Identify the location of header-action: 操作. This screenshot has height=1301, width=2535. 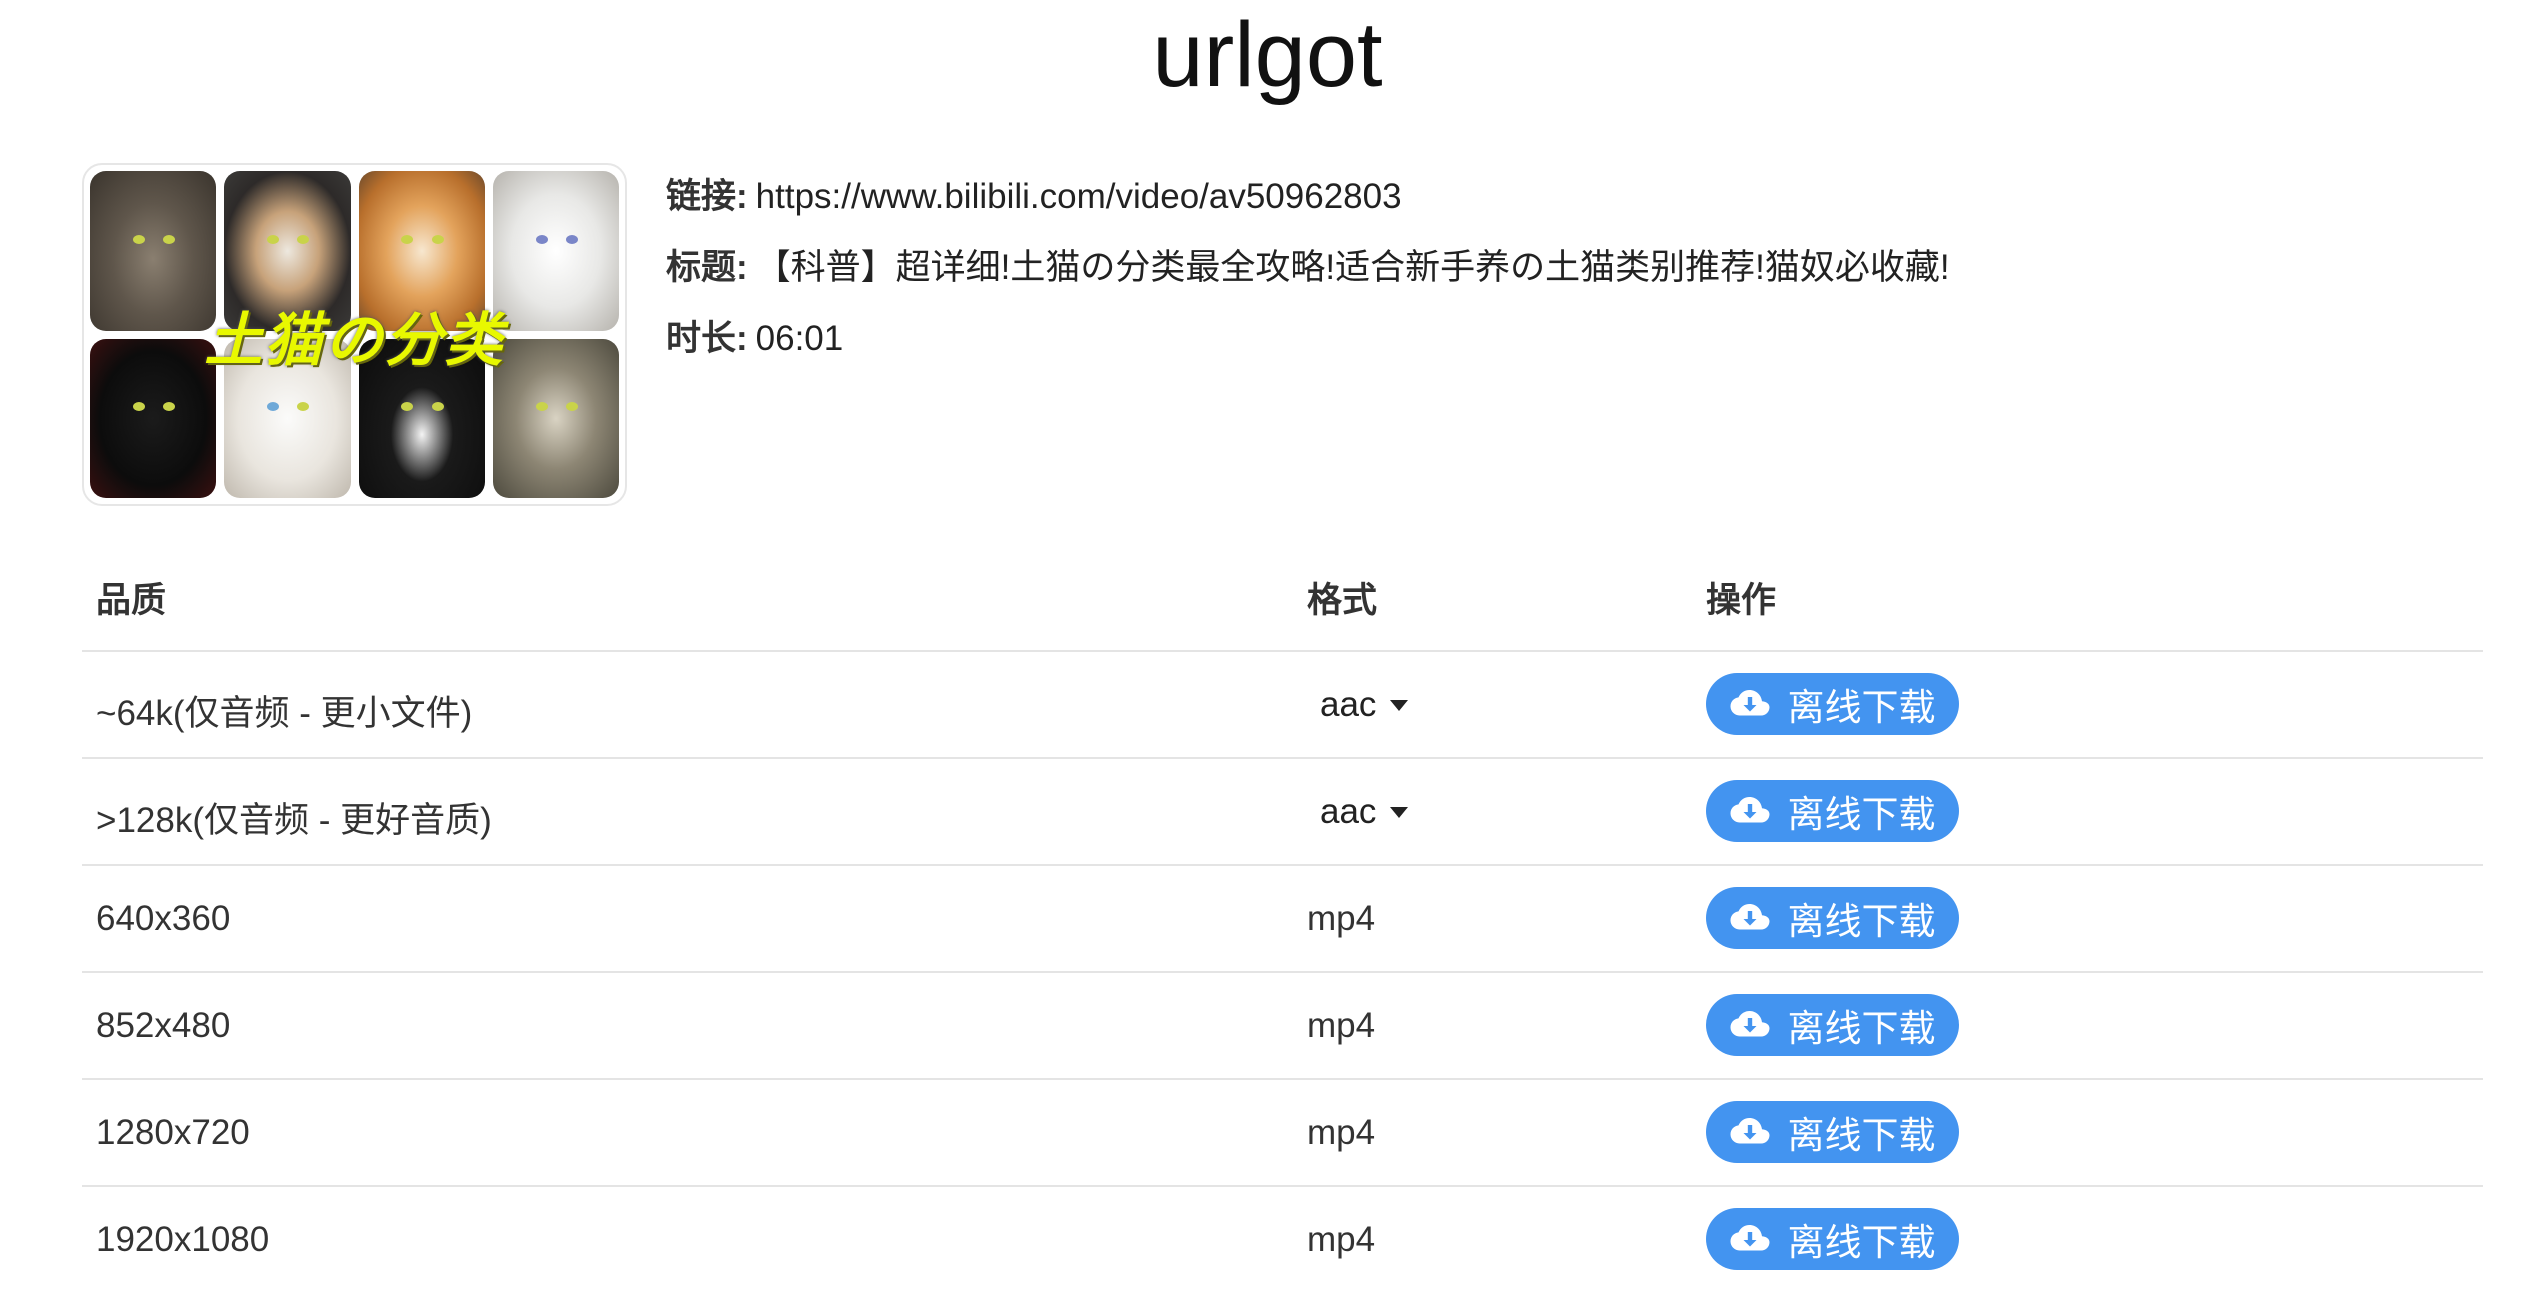
(1741, 600).